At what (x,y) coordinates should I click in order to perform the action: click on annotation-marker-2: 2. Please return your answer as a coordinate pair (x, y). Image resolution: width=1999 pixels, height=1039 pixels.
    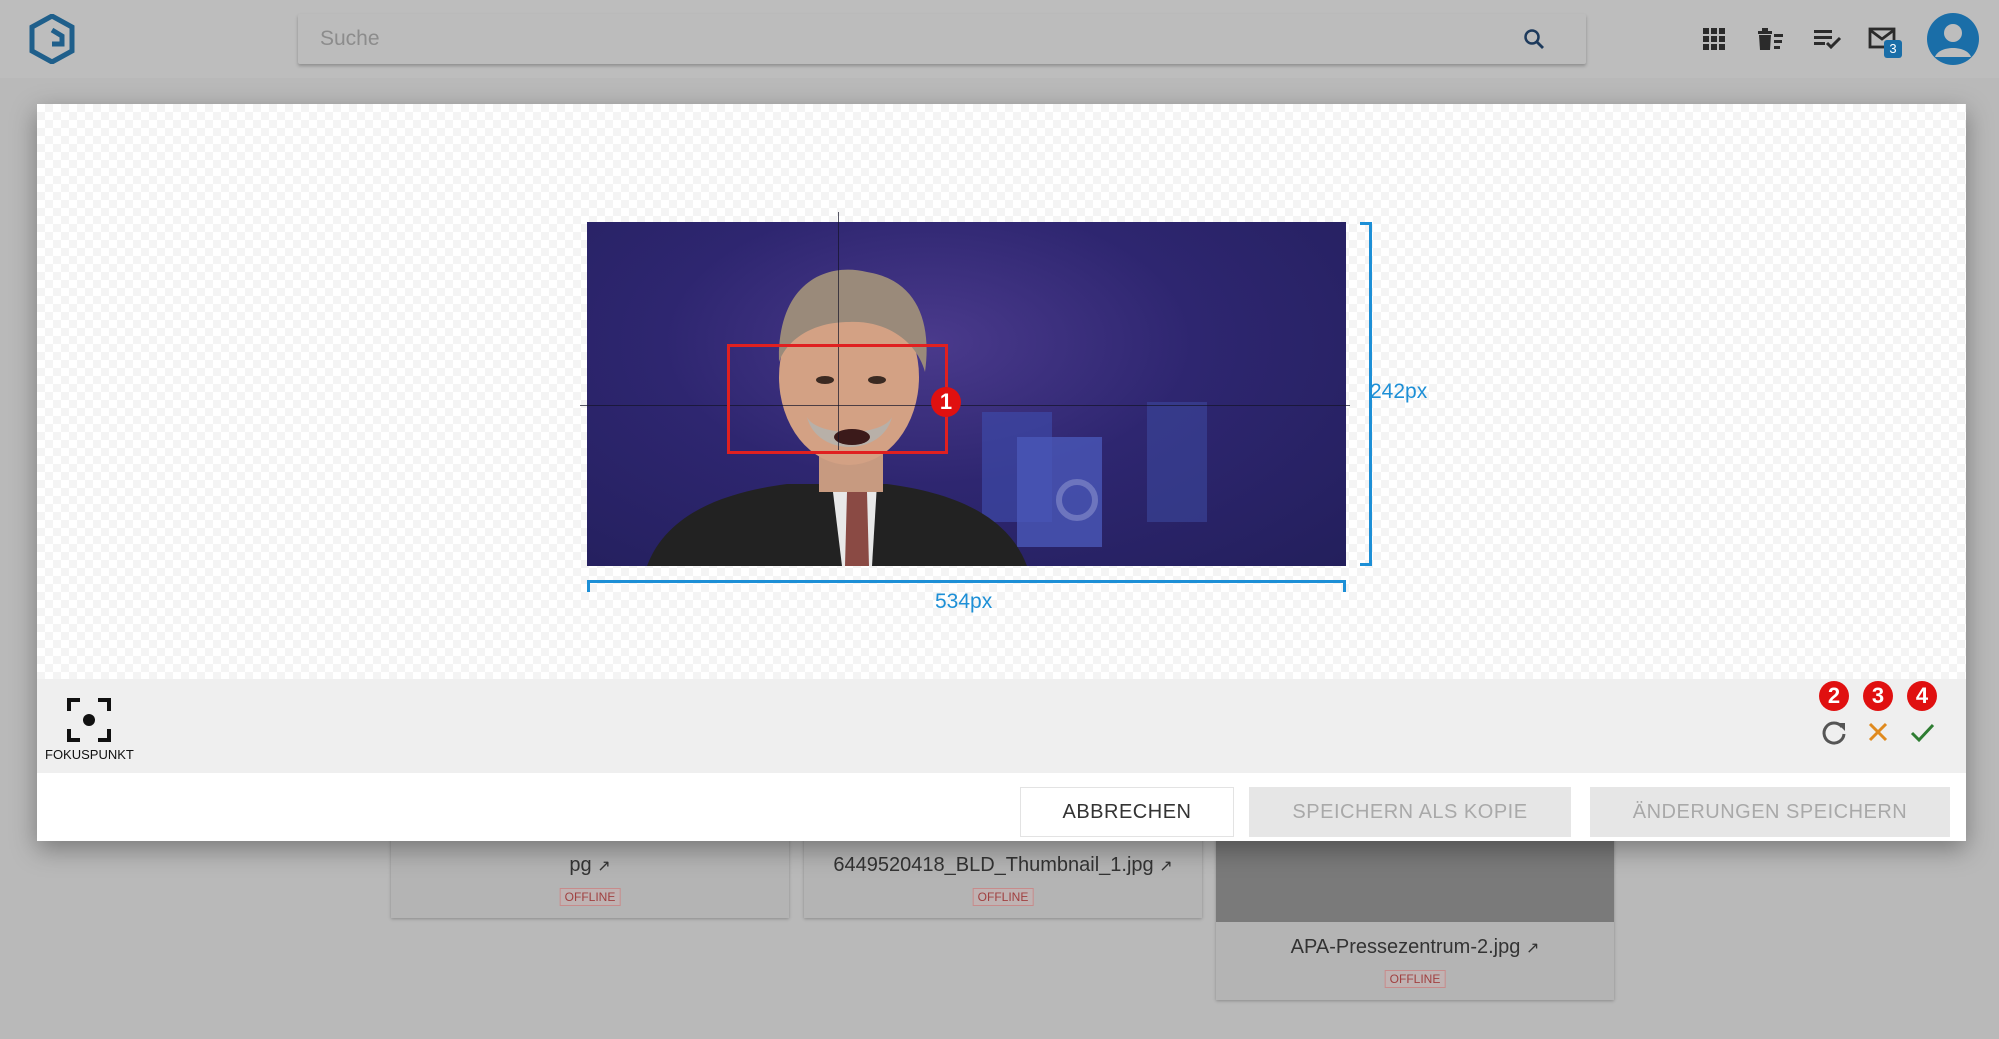
    Looking at the image, I should click on (1834, 696).